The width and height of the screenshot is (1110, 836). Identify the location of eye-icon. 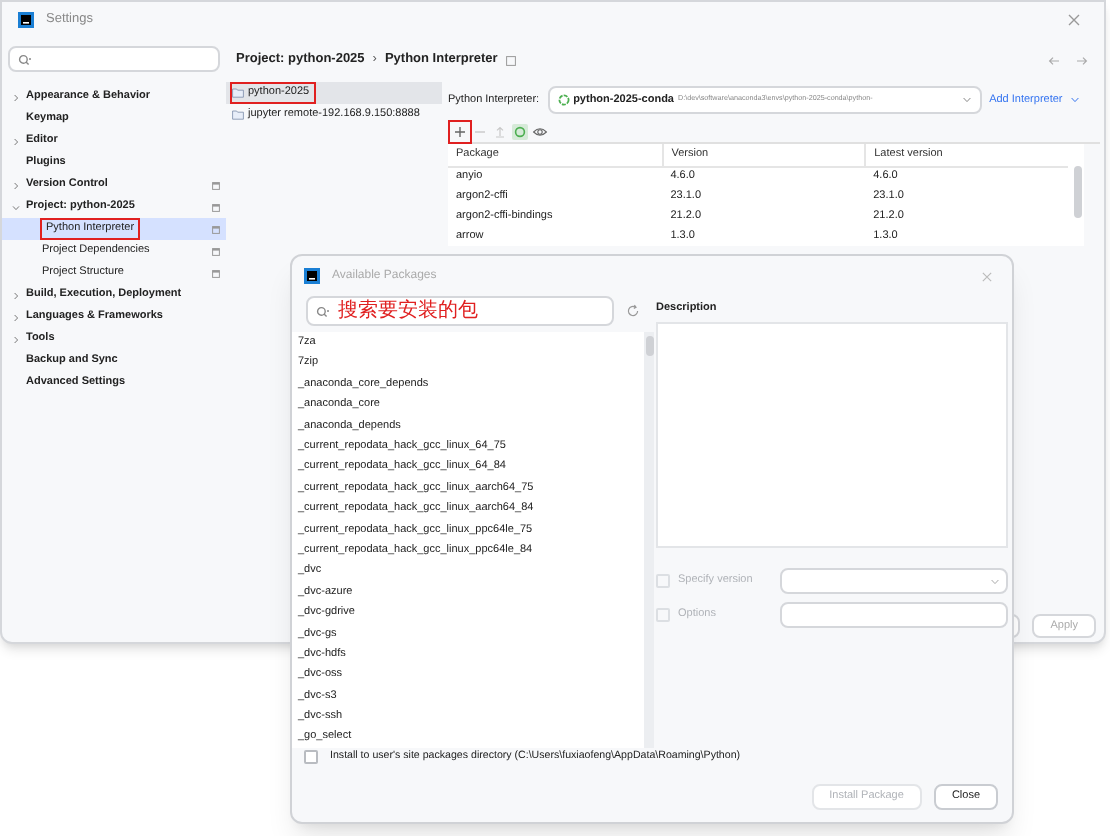
(540, 131).